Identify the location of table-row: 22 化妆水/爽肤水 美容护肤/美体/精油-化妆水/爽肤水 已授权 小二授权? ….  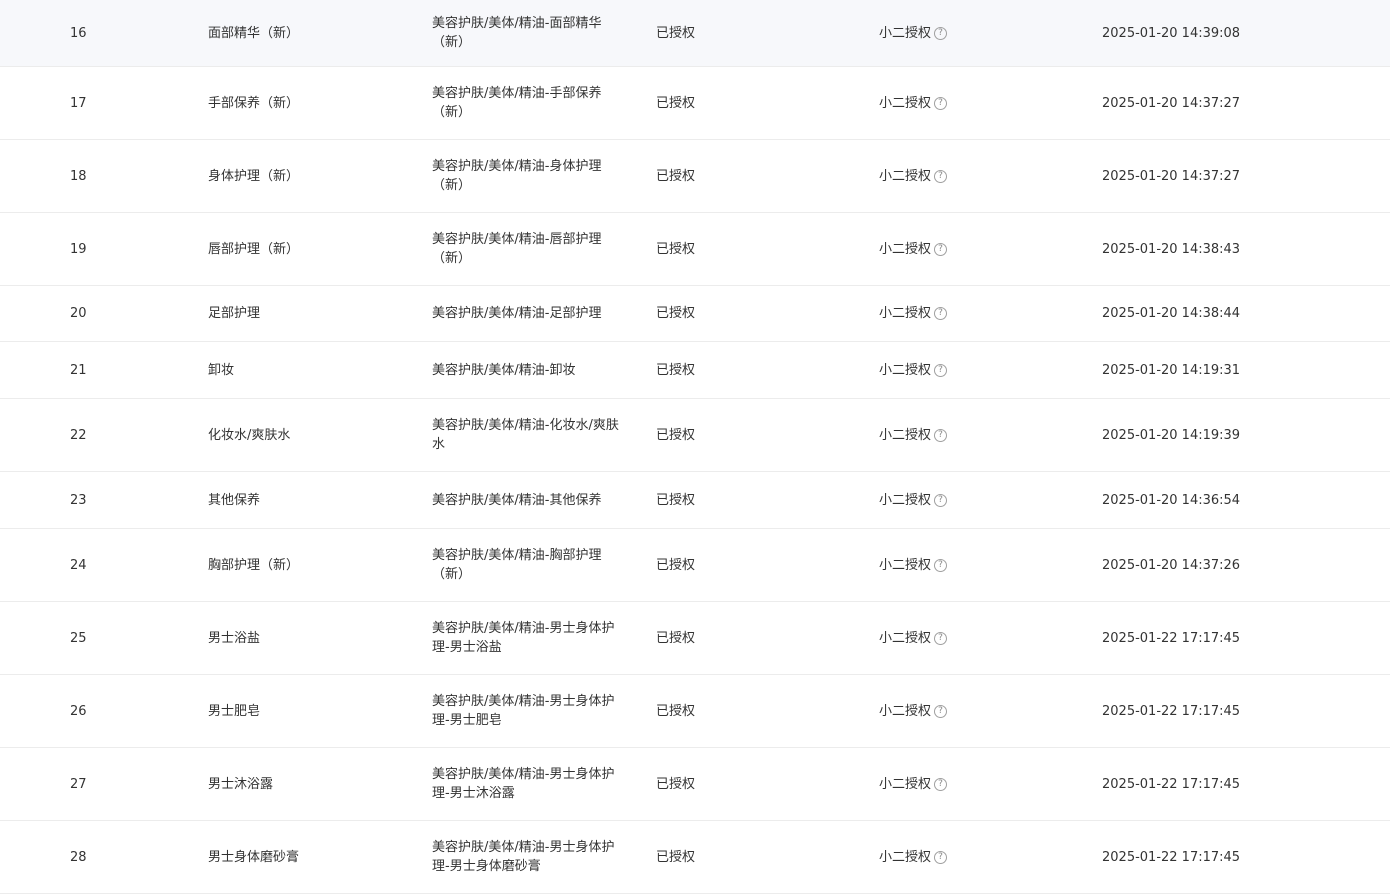
(695, 435).